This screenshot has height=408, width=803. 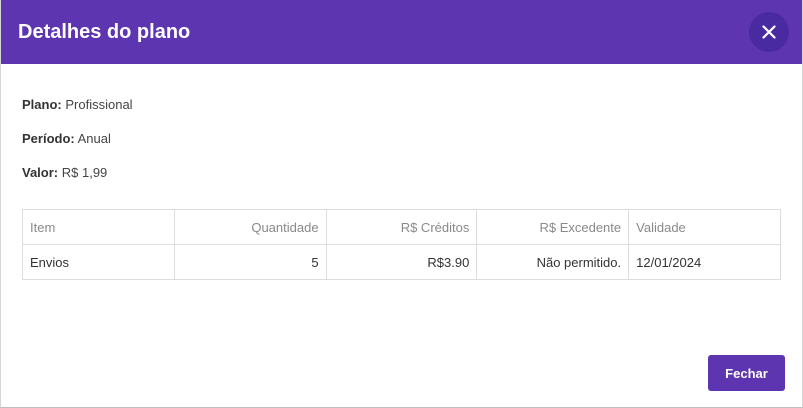 What do you see at coordinates (98, 227) in the screenshot?
I see `column-header-item: Item` at bounding box center [98, 227].